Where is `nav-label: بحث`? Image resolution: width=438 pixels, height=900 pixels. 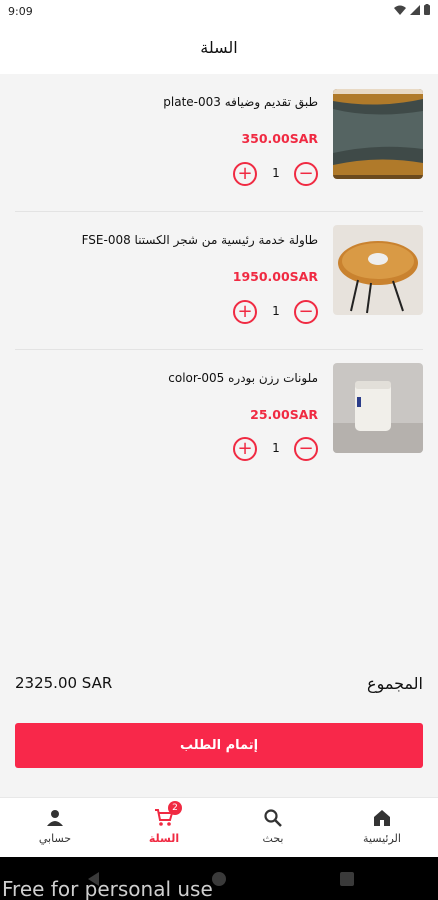
nav-label: بحث is located at coordinates (273, 838).